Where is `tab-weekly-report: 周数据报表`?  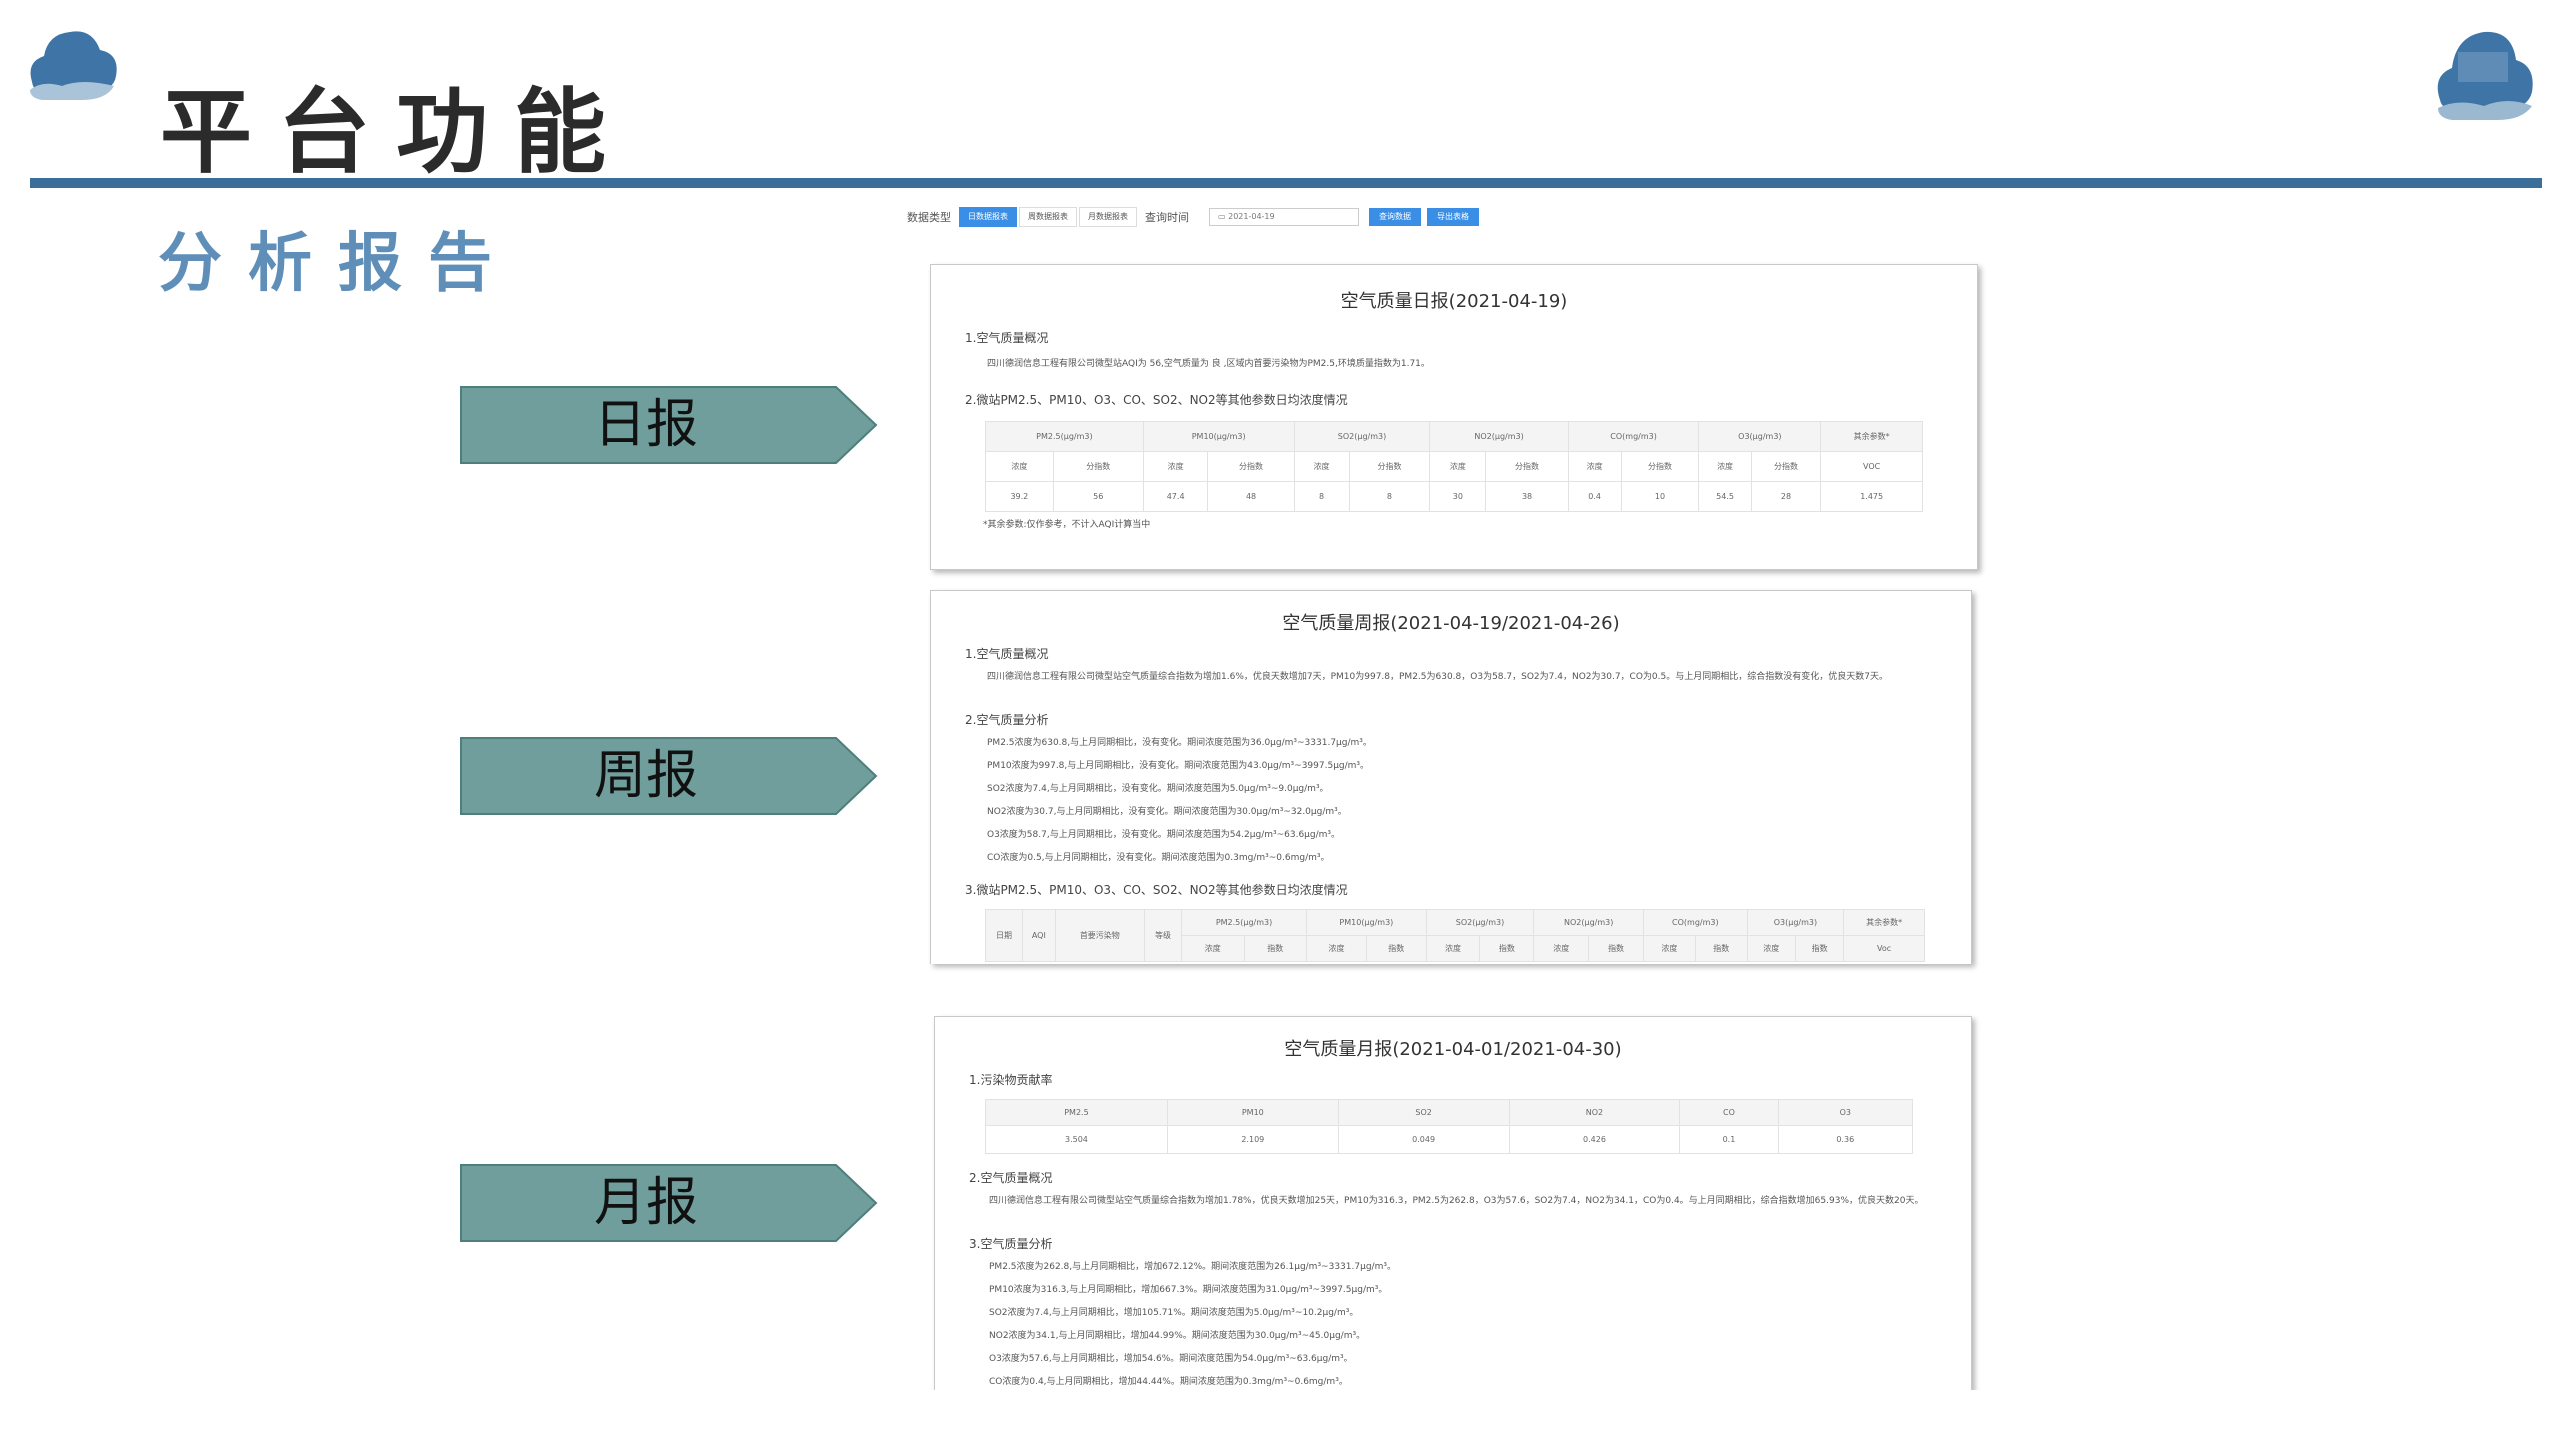 tab-weekly-report: 周数据报表 is located at coordinates (1048, 217).